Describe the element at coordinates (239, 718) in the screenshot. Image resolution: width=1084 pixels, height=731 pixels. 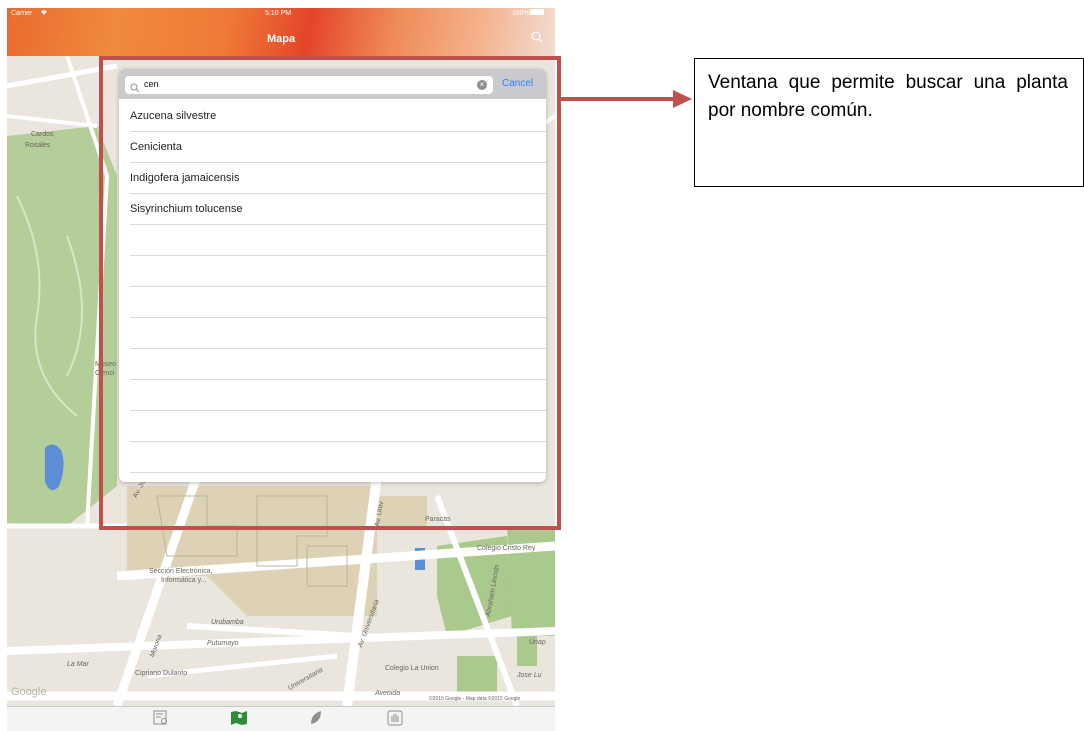
I see `map-icon` at that location.